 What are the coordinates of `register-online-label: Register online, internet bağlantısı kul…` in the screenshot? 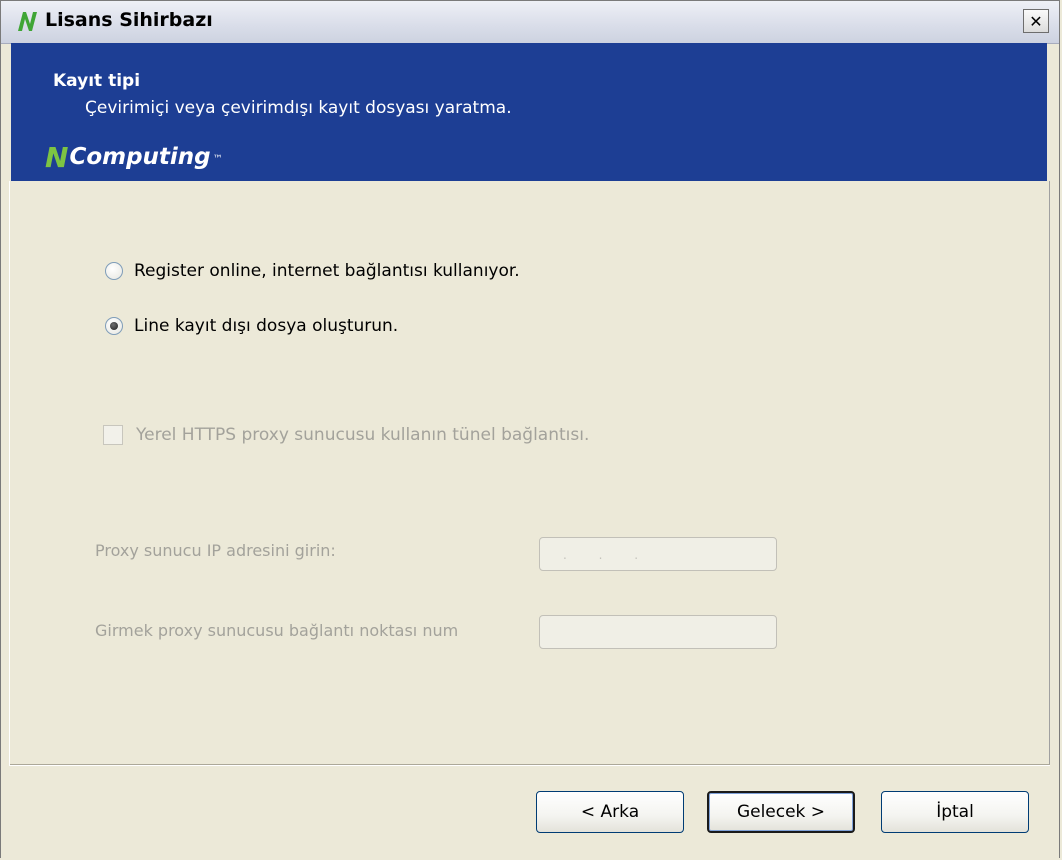 It's located at (327, 271).